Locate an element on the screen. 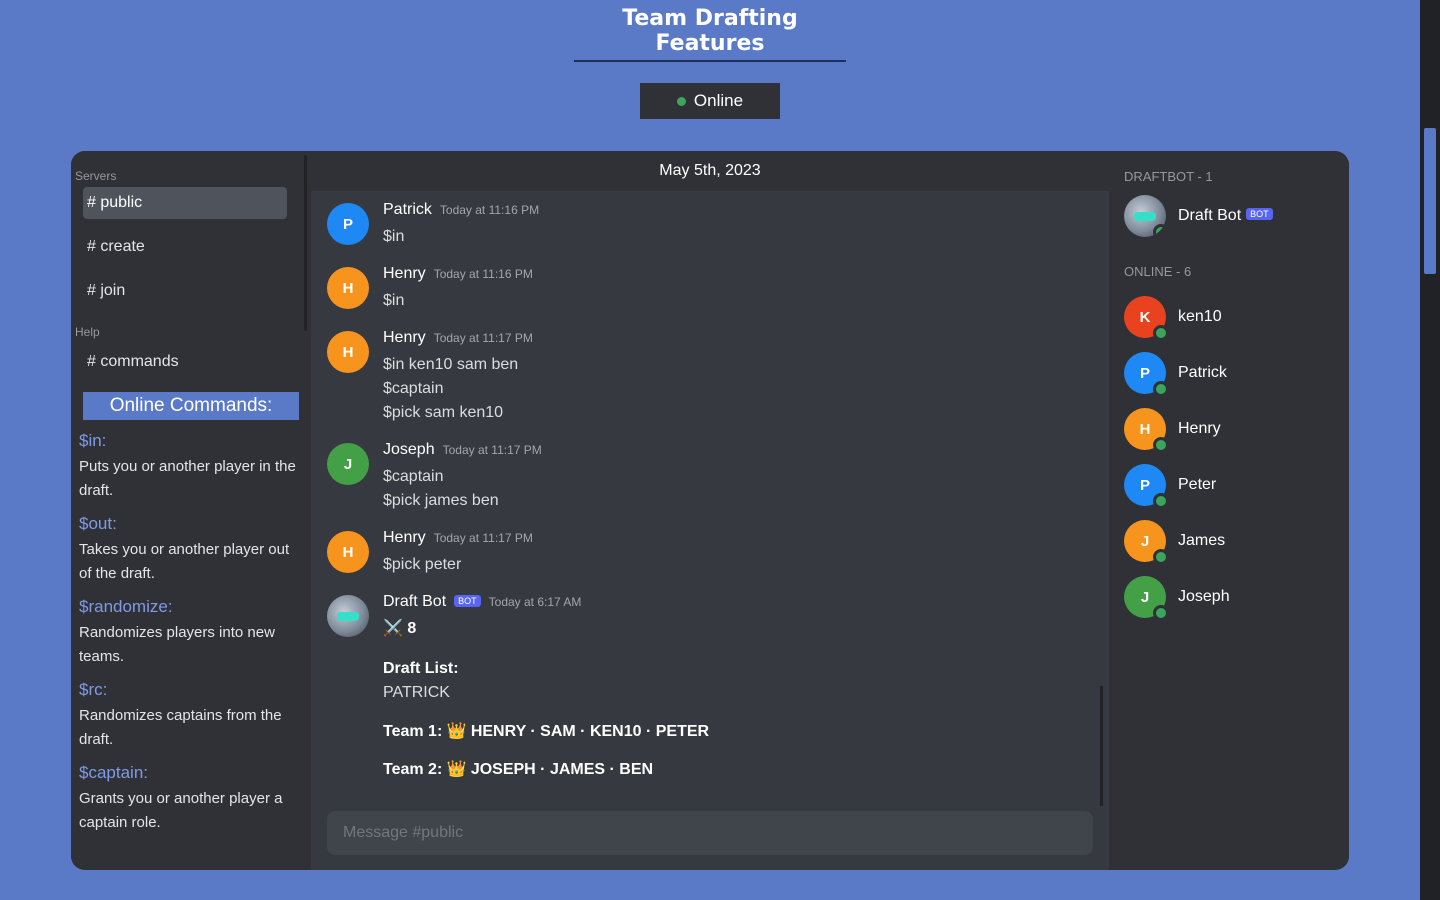 The height and width of the screenshot is (900, 1440). team-1-label: Team 1: is located at coordinates (413, 731).